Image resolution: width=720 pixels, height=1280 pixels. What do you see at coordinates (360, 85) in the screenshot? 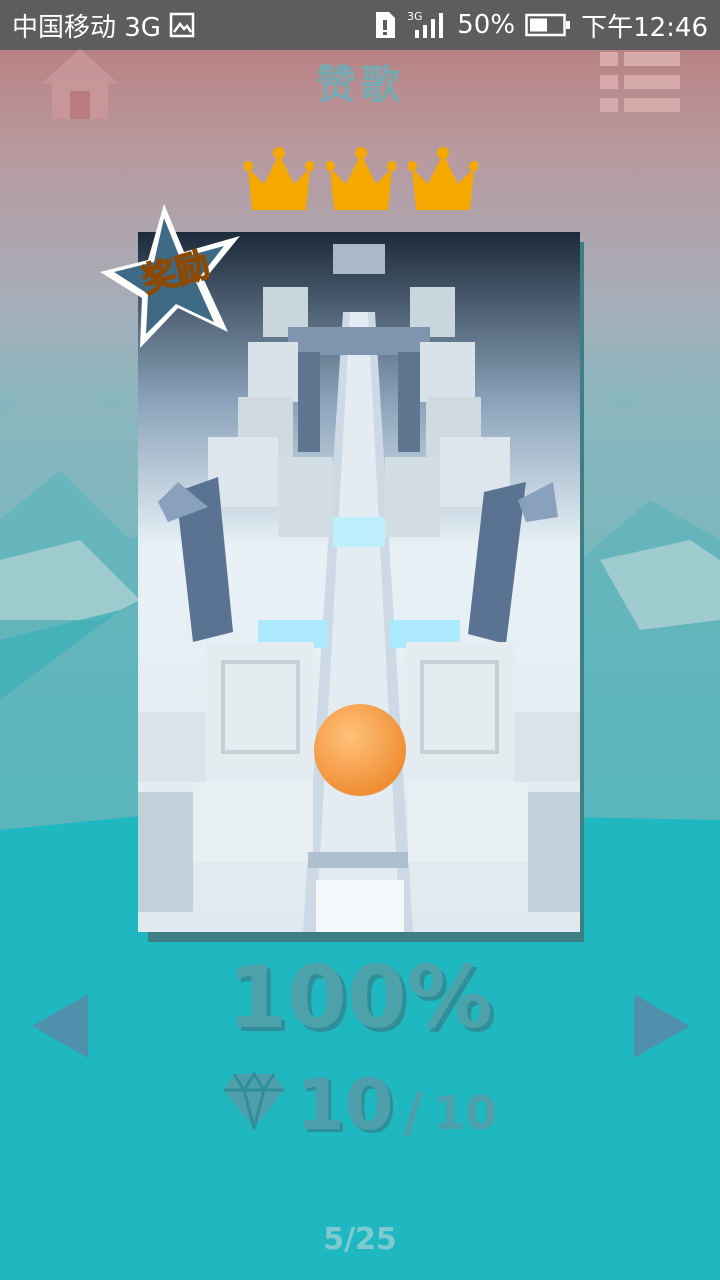
I see `level-title: 赞歌` at bounding box center [360, 85].